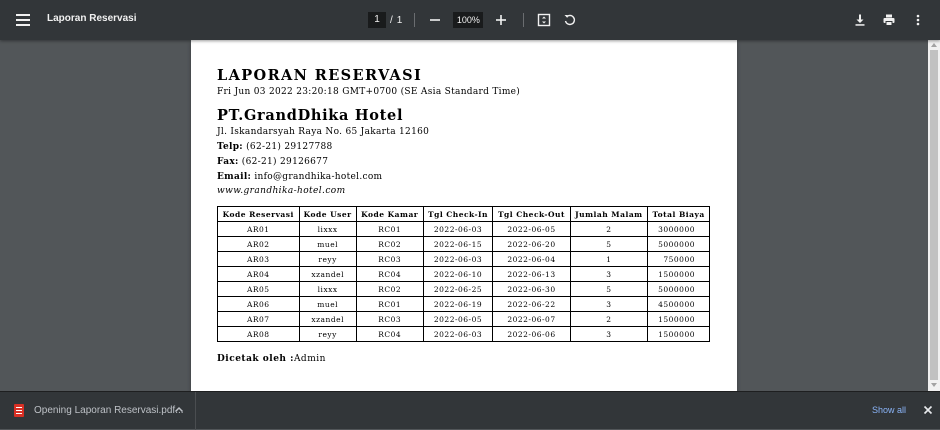 The width and height of the screenshot is (940, 430). What do you see at coordinates (531, 259) in the screenshot?
I see `table-cell: 2022-06-04` at bounding box center [531, 259].